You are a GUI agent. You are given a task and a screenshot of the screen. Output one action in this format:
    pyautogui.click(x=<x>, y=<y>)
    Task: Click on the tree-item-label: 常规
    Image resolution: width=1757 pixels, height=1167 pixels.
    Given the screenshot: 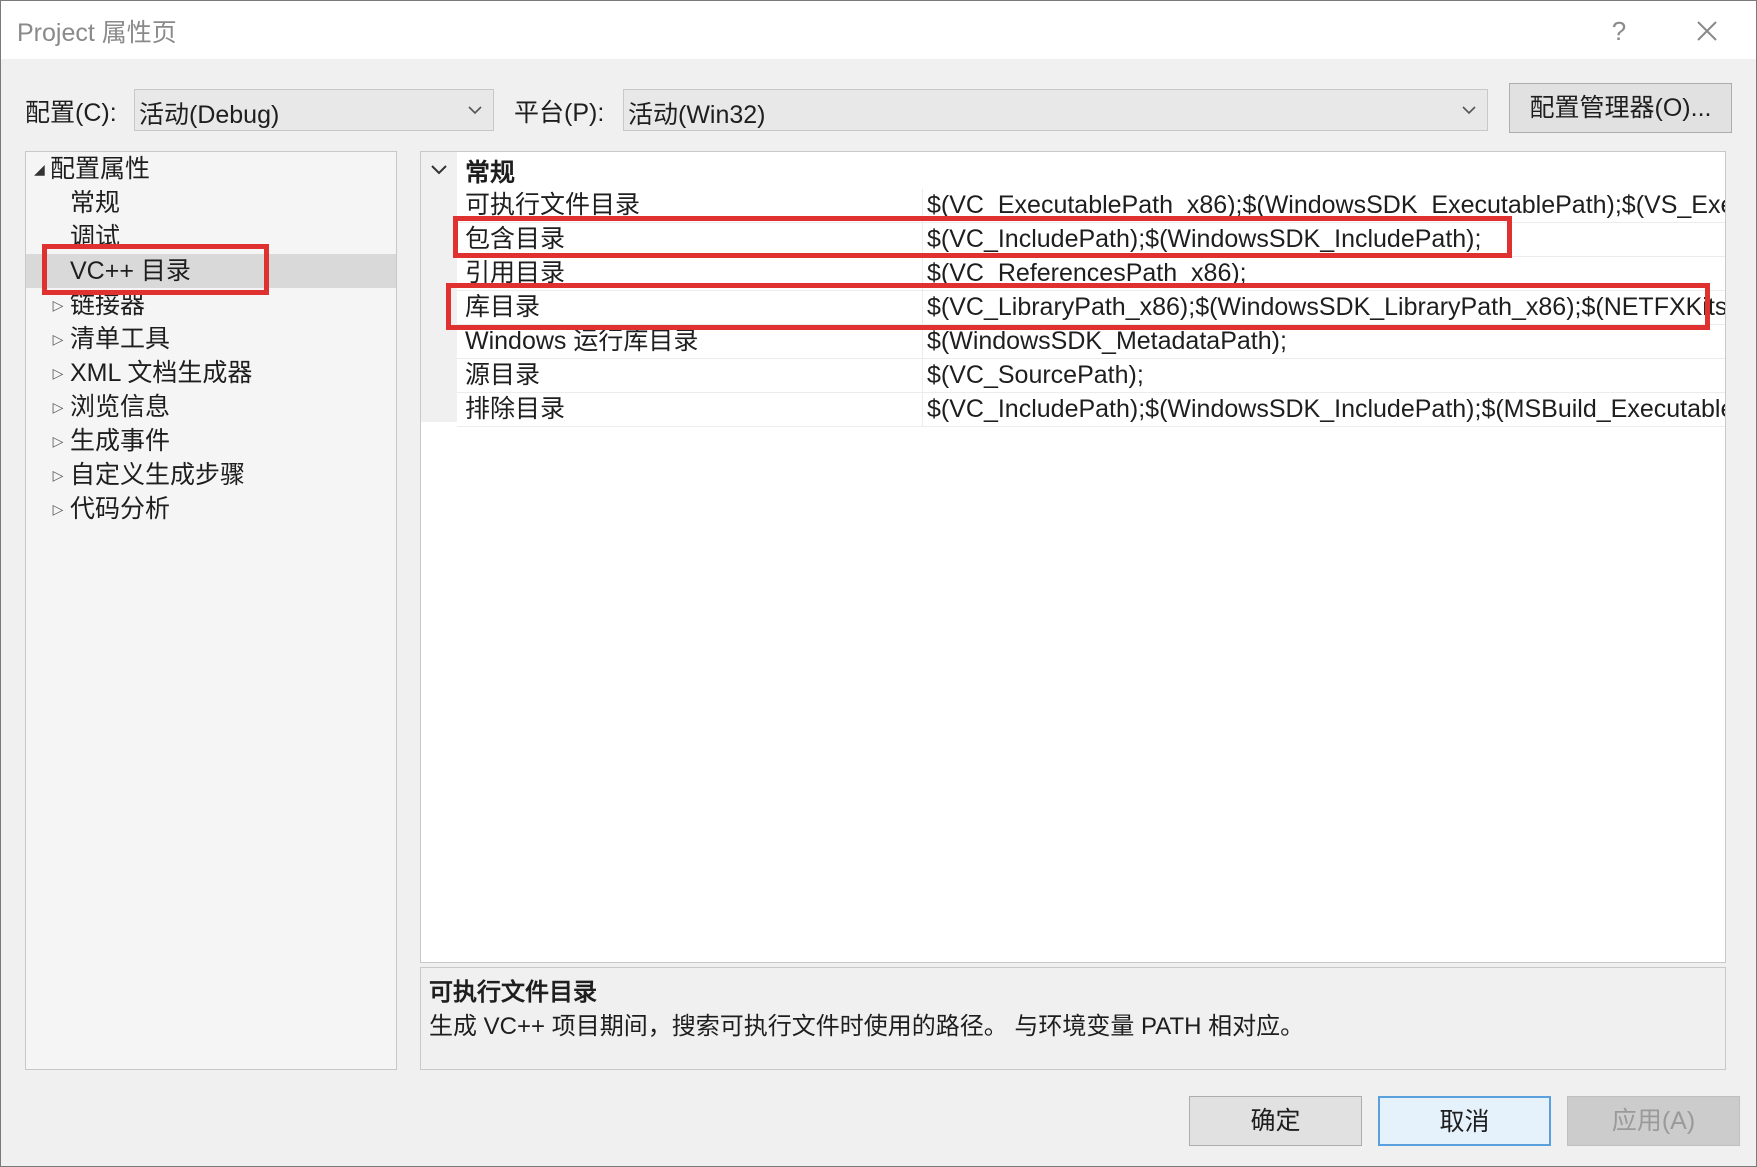 What is the action you would take?
    pyautogui.click(x=95, y=203)
    